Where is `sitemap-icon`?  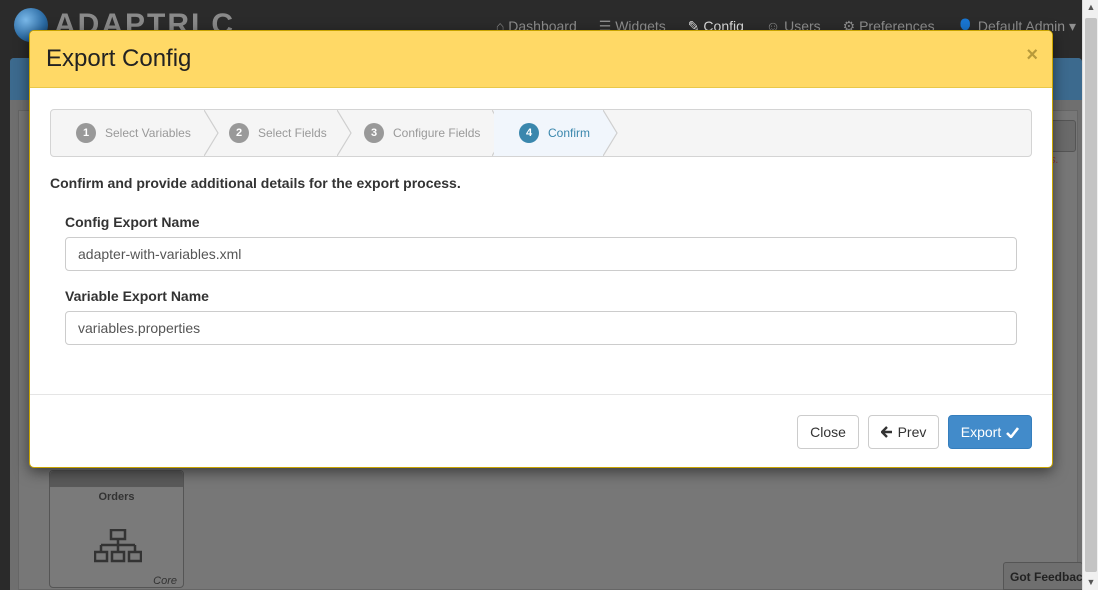
sitemap-icon is located at coordinates (118, 546).